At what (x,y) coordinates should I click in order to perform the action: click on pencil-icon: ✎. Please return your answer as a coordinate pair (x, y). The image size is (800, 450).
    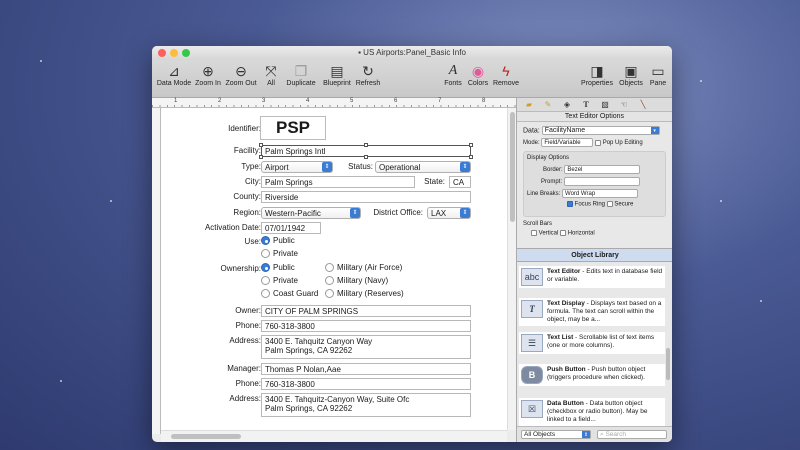
    Looking at the image, I should click on (548, 105).